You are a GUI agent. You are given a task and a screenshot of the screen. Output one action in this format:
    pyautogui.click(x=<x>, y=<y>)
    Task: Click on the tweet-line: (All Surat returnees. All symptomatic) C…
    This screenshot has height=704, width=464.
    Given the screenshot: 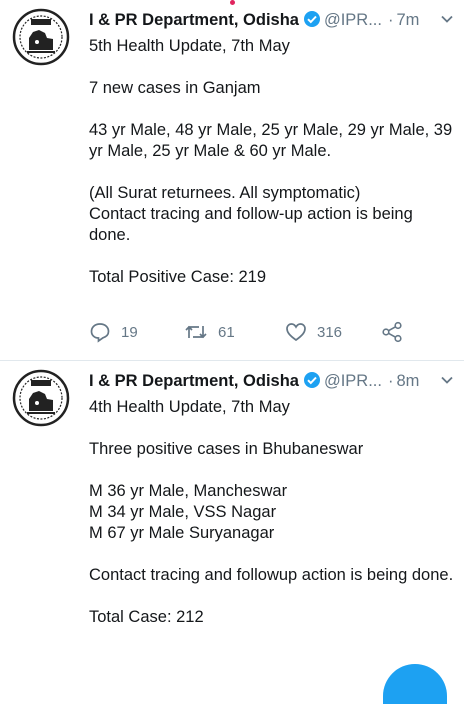 What is the action you would take?
    pyautogui.click(x=251, y=214)
    